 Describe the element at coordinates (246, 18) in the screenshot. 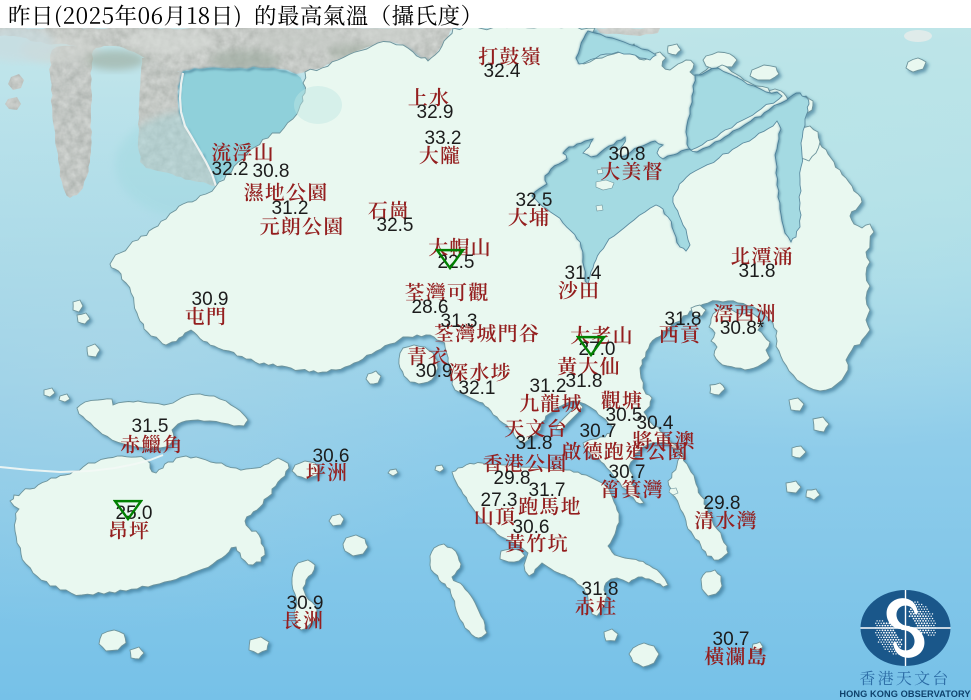

I see `page-title` at that location.